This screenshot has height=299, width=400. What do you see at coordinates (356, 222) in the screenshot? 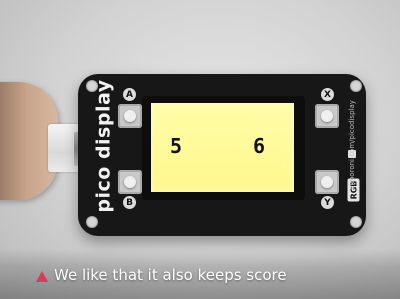
I see `mounting-hole-bottom-right` at bounding box center [356, 222].